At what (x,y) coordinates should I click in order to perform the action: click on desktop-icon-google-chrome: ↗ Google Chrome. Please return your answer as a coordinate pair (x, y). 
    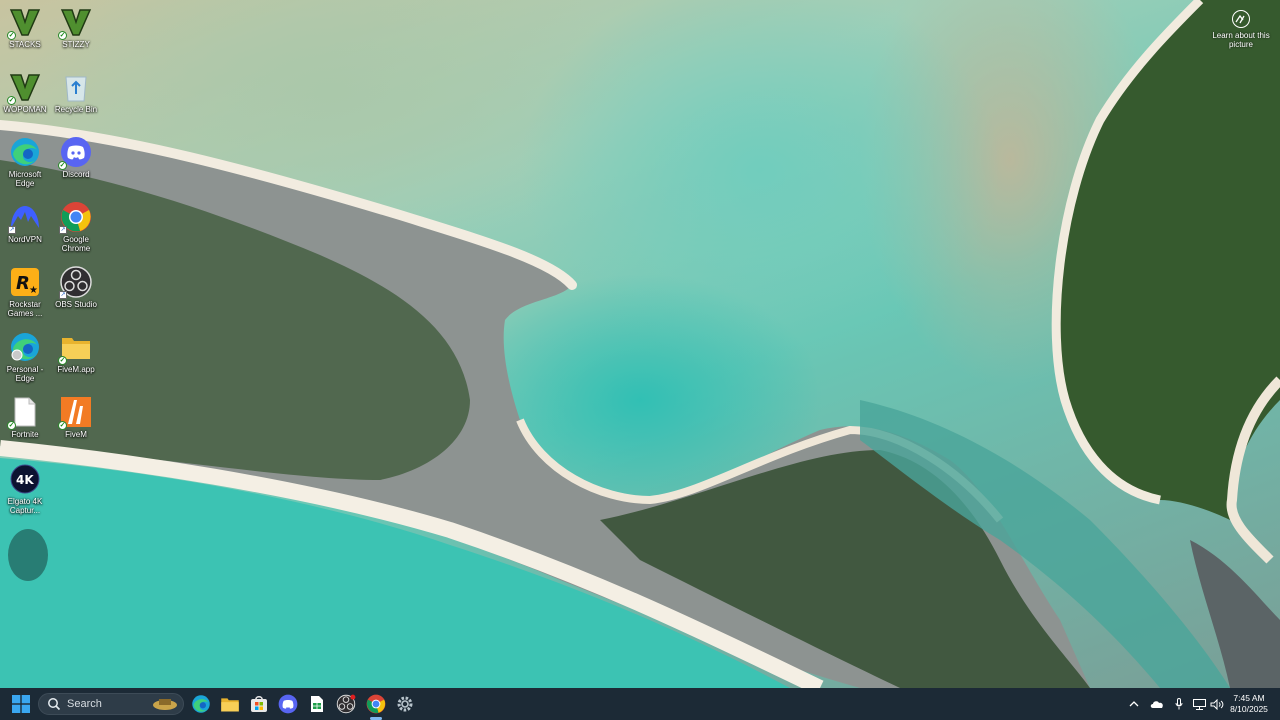
    Looking at the image, I should click on (76, 227).